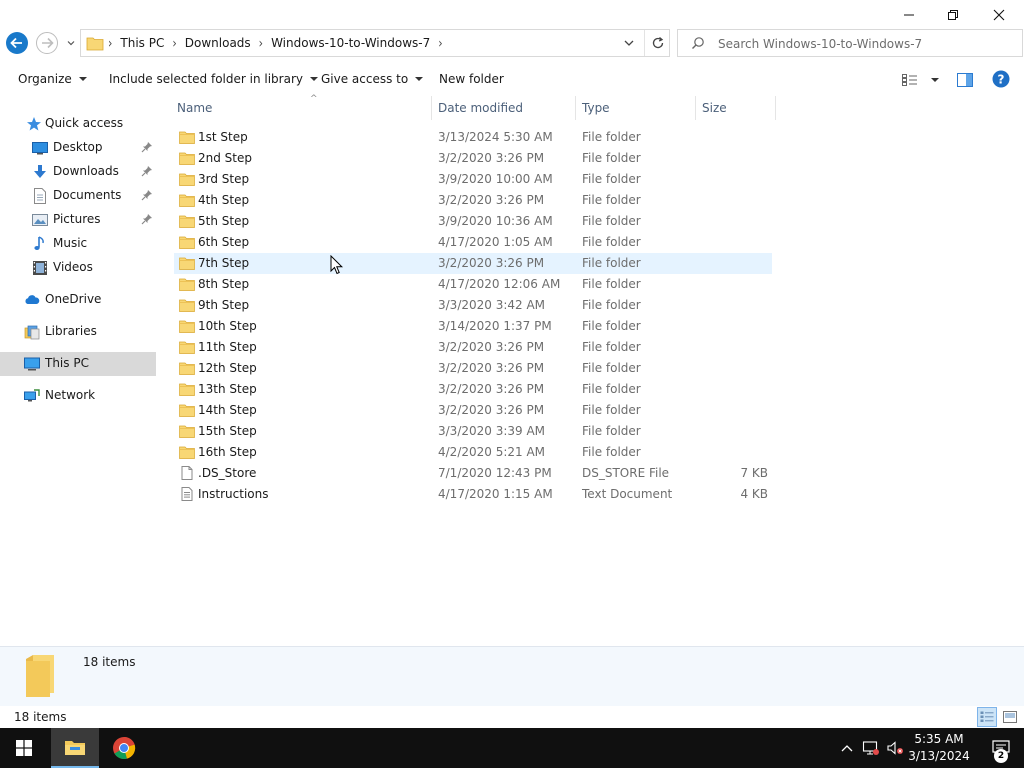  Describe the element at coordinates (75, 748) in the screenshot. I see `taskbar-file-explorer` at that location.